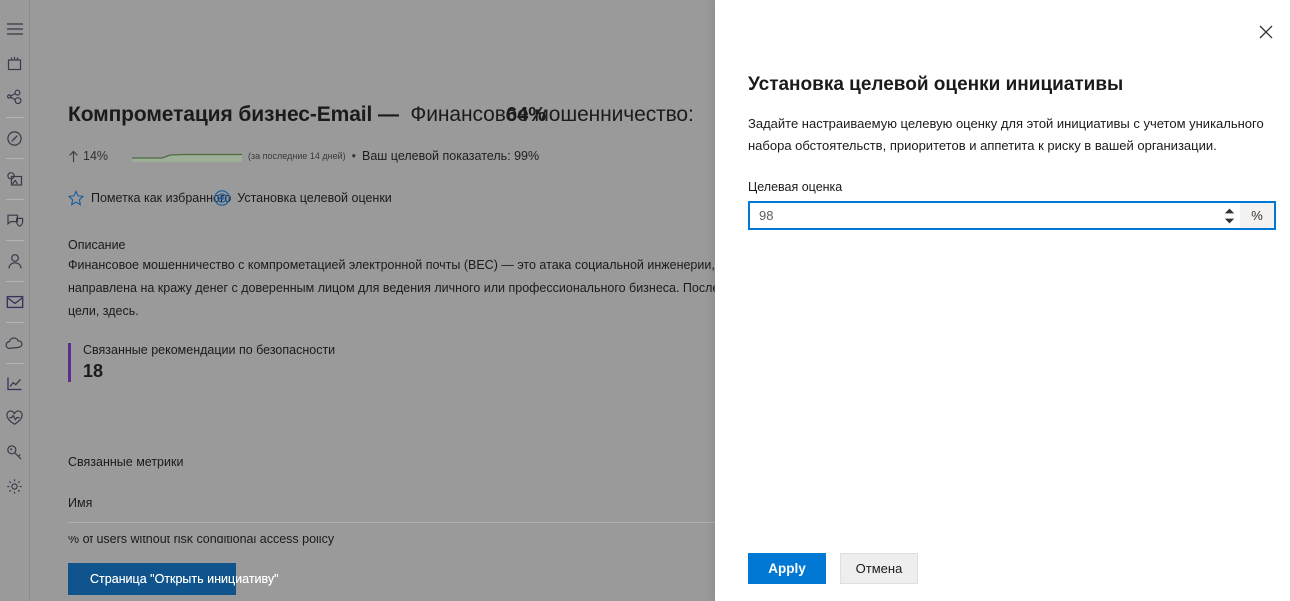  I want to click on set-target-score-button: Установка целевой оценки, so click(302, 198).